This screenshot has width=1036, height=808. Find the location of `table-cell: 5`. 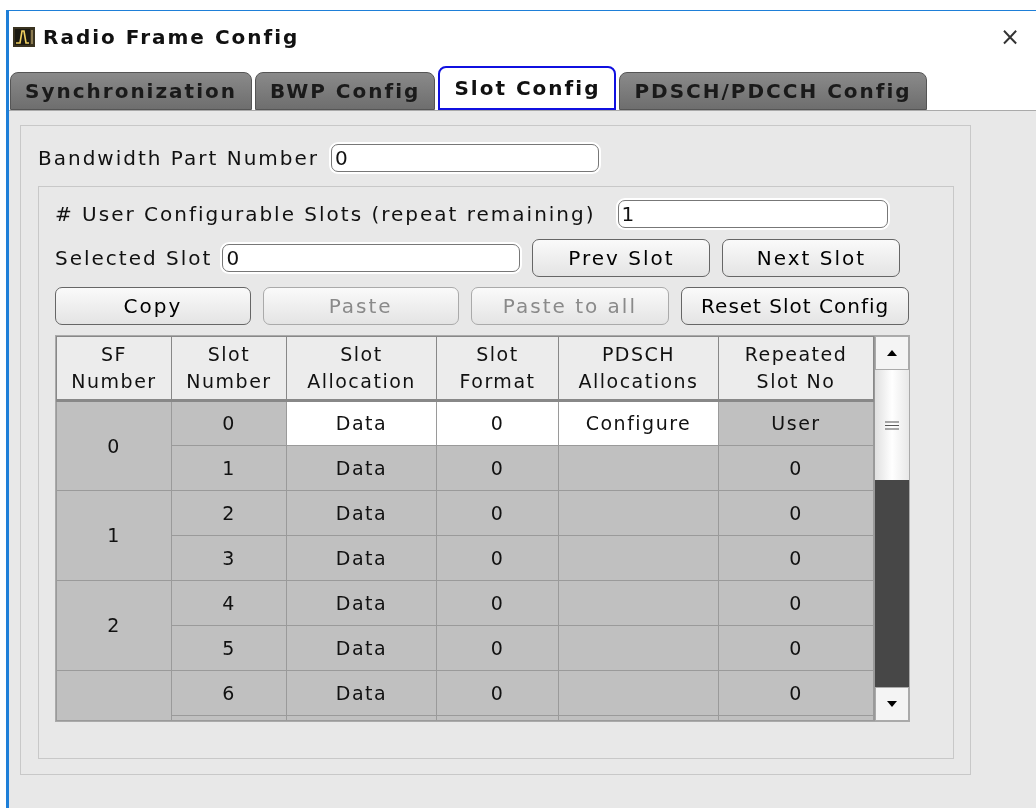

table-cell: 5 is located at coordinates (229, 648).